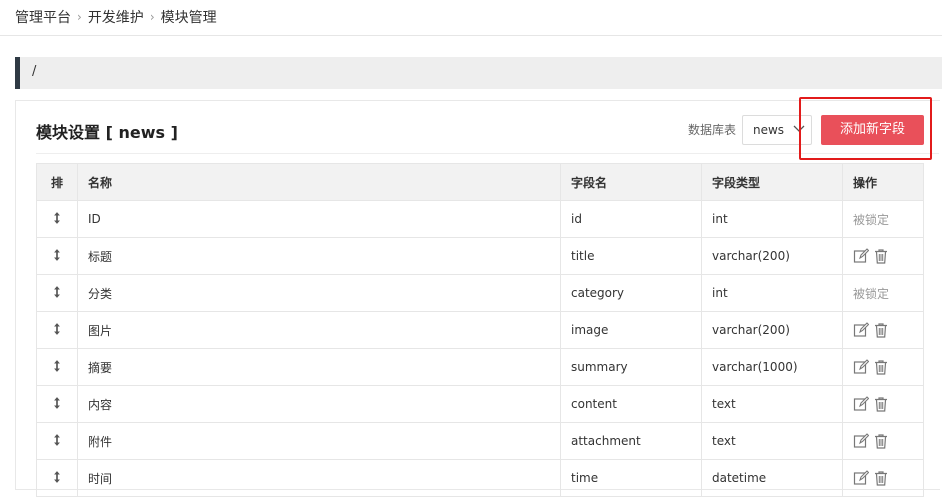  Describe the element at coordinates (631, 256) in the screenshot. I see `cell-field: title` at that location.